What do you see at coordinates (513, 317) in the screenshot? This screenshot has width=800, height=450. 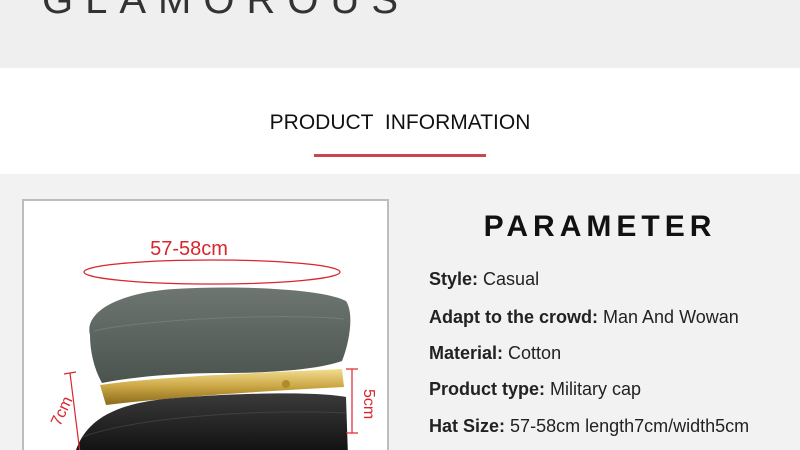 I see `spec-key: Adapt to the crowd:` at bounding box center [513, 317].